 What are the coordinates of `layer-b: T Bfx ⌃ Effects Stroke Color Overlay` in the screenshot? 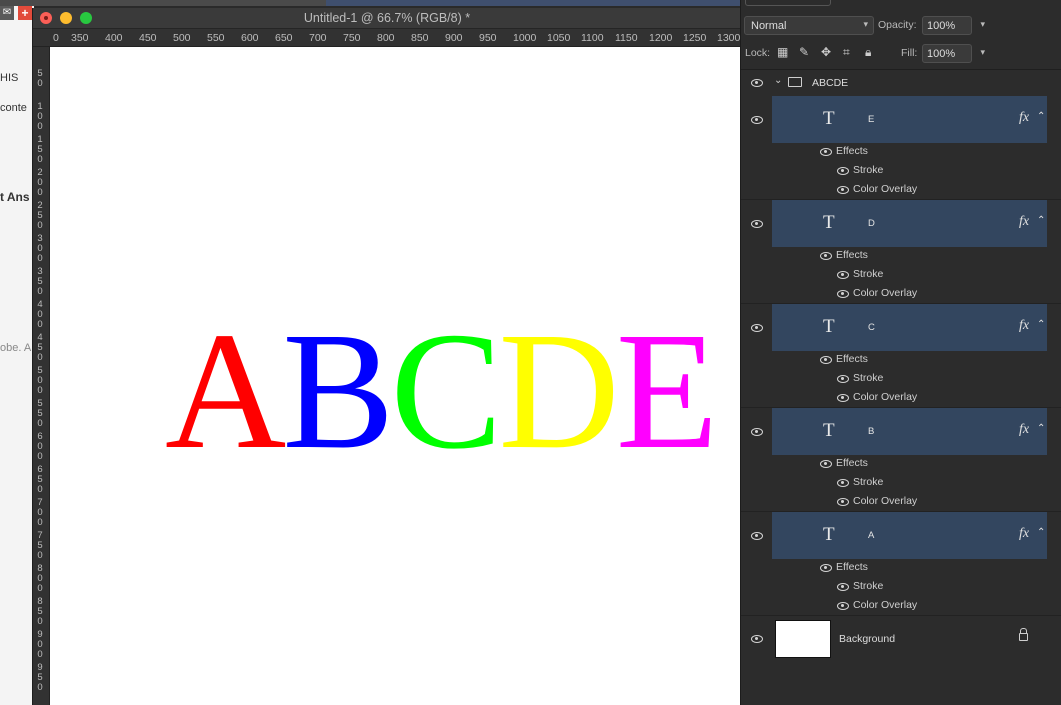 It's located at (901, 460).